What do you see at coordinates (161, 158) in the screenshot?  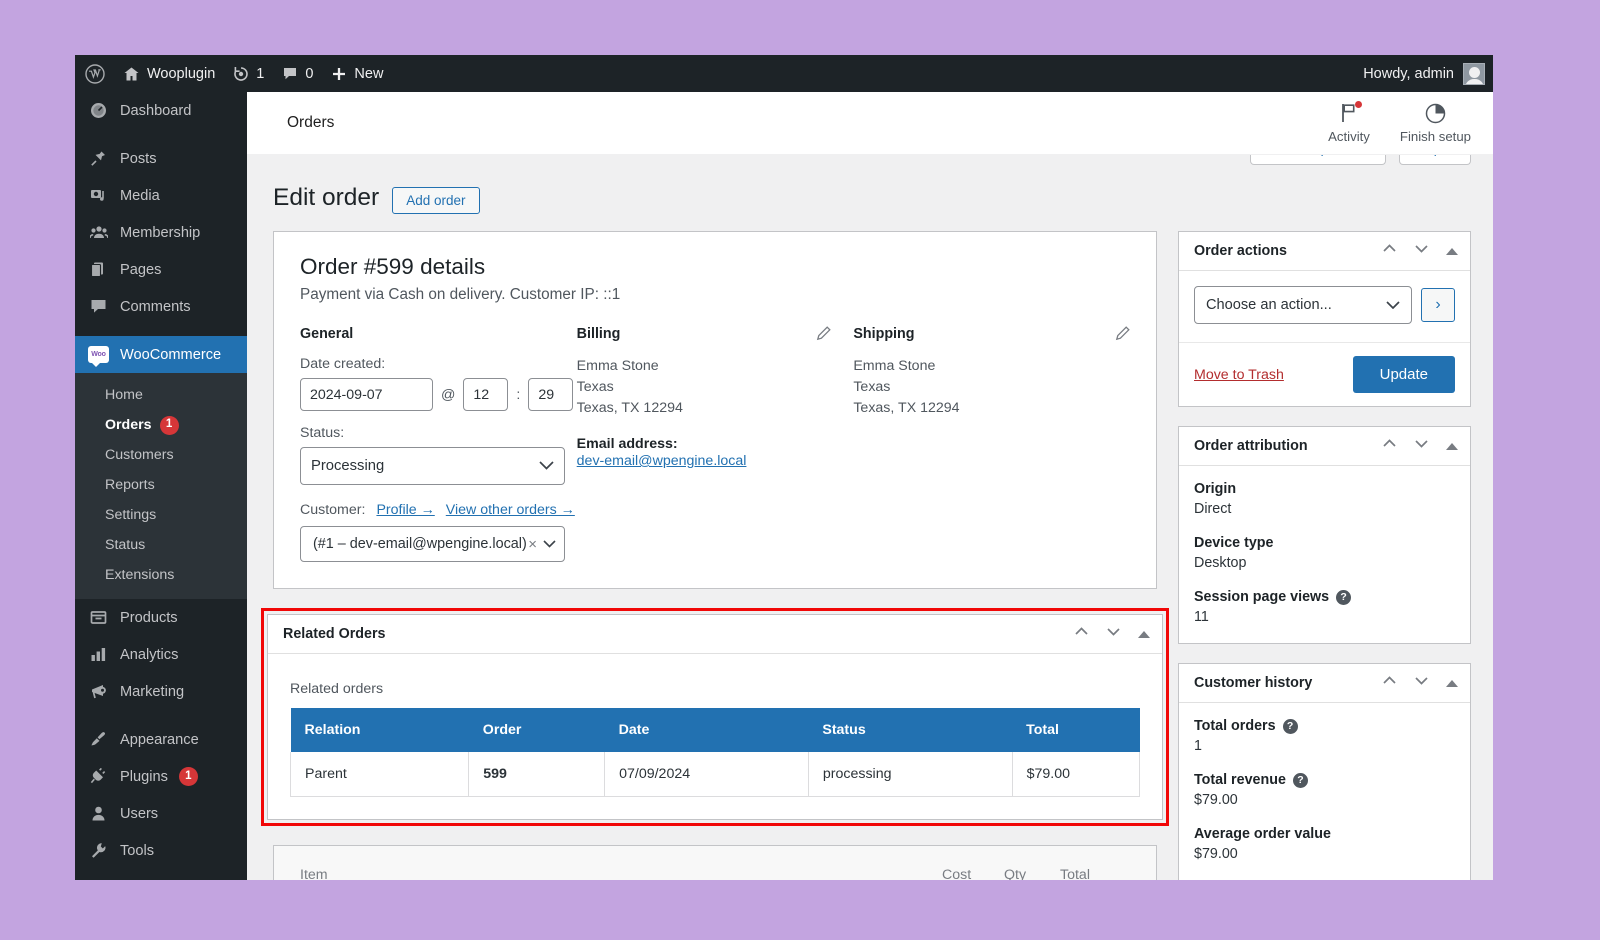 I see `sidebar-item-posts: Posts` at bounding box center [161, 158].